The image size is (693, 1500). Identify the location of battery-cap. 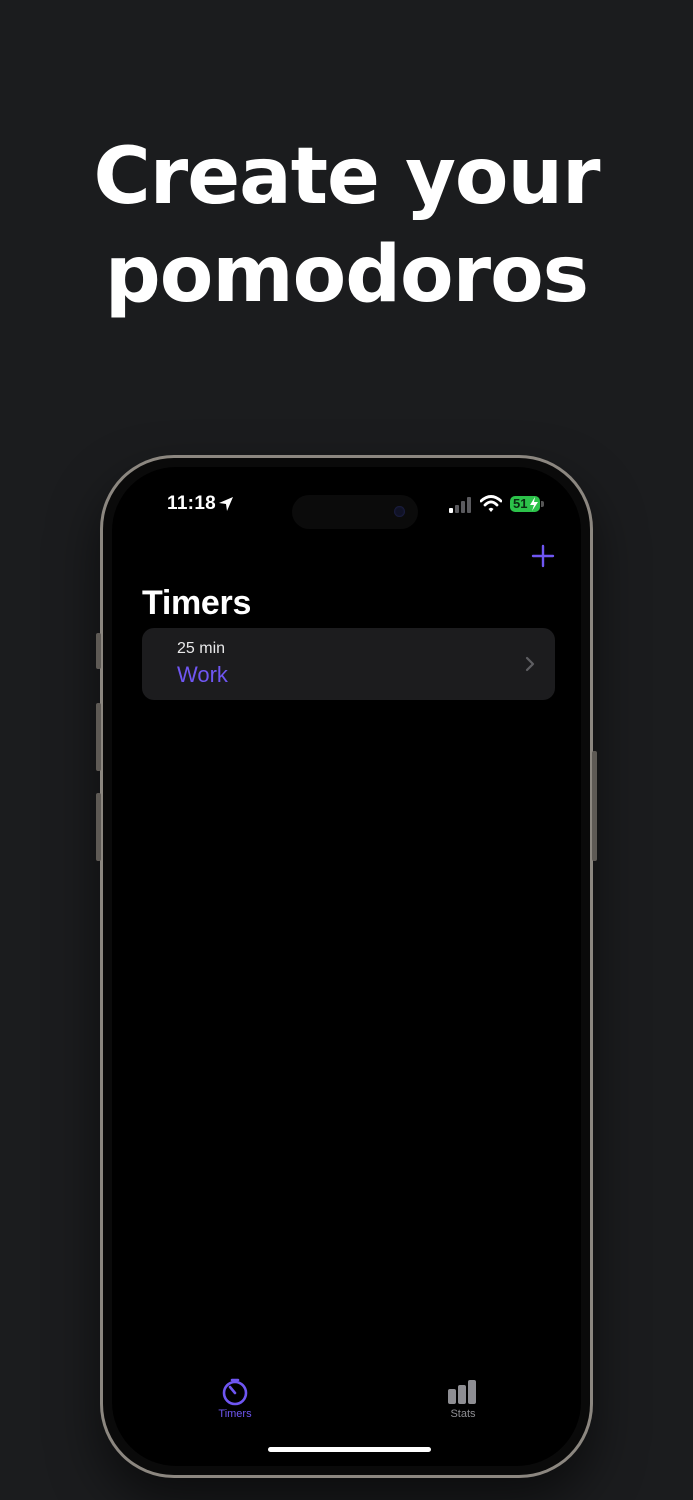
(542, 504).